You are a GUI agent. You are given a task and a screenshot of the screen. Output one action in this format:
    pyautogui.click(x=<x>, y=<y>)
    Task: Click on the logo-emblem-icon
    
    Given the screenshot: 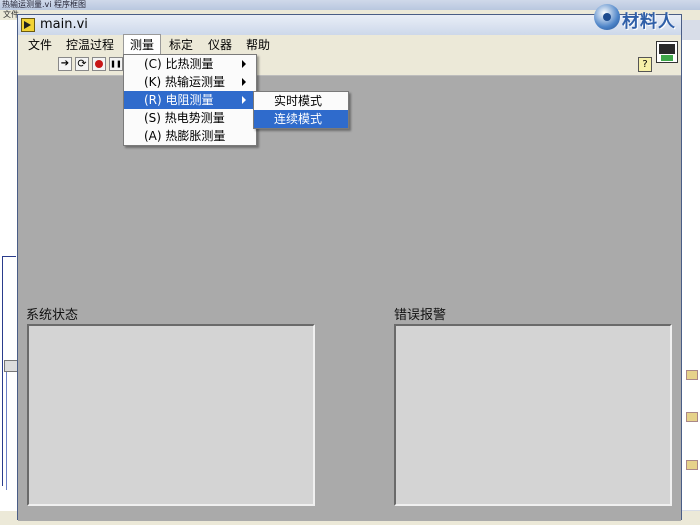 What is the action you would take?
    pyautogui.click(x=607, y=17)
    